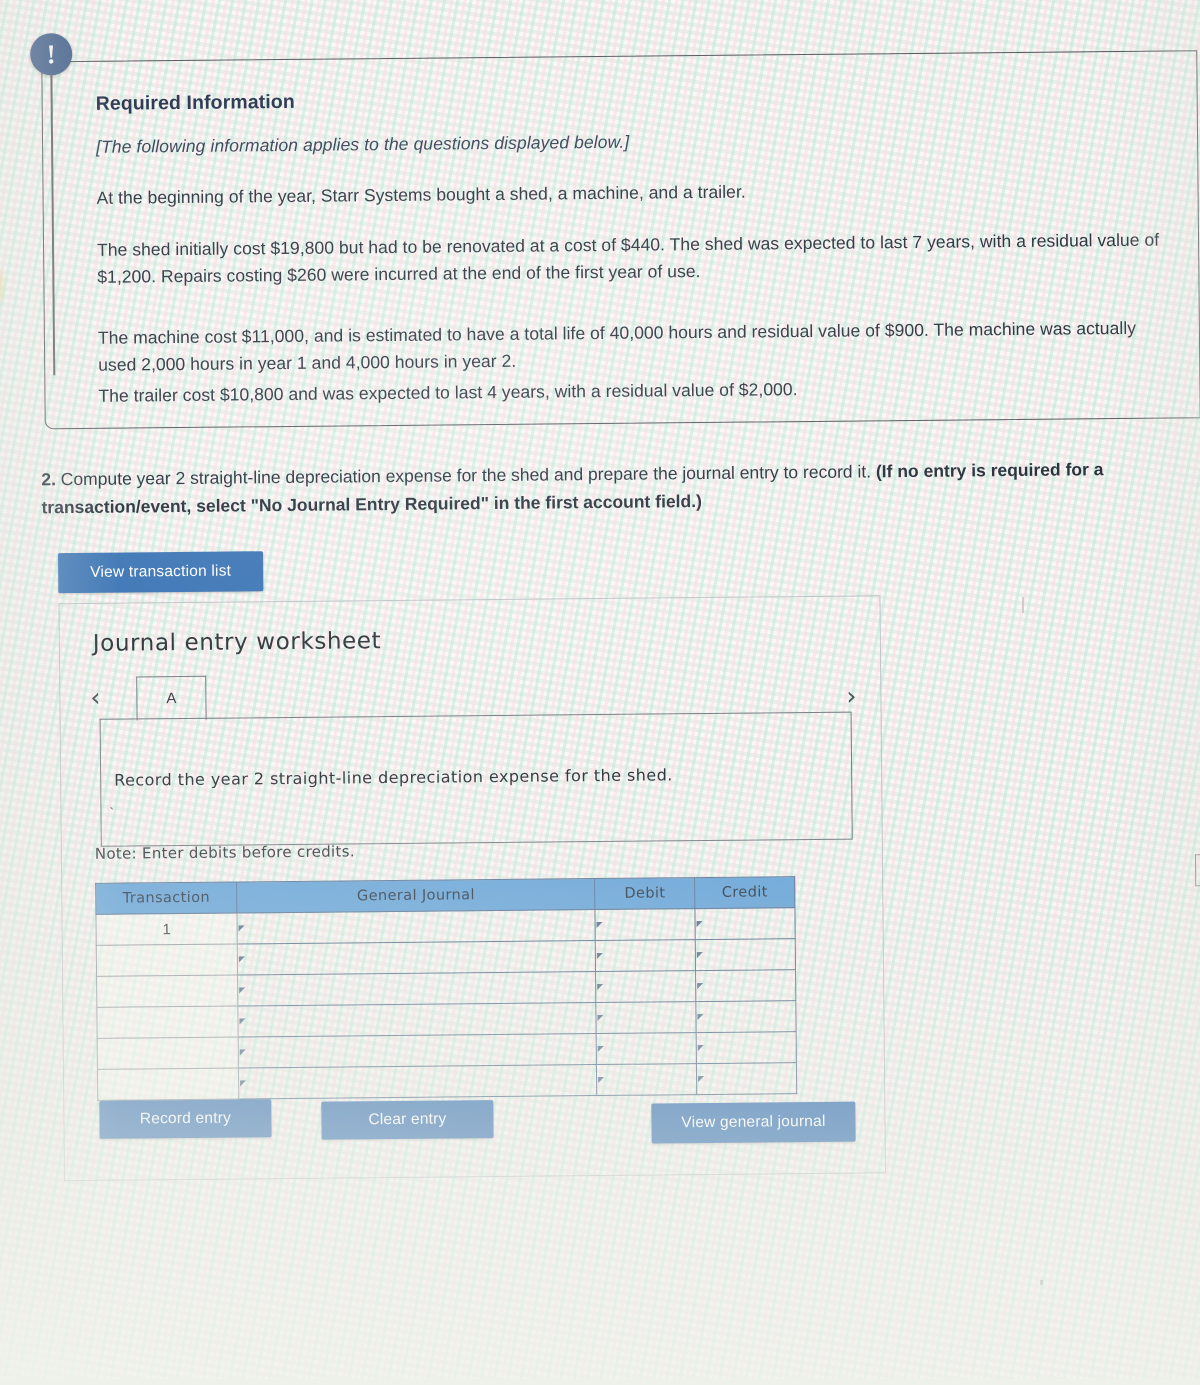  Describe the element at coordinates (224, 852) in the screenshot. I see `debits-before-credits-note: Note: Enter debits before credits.` at that location.